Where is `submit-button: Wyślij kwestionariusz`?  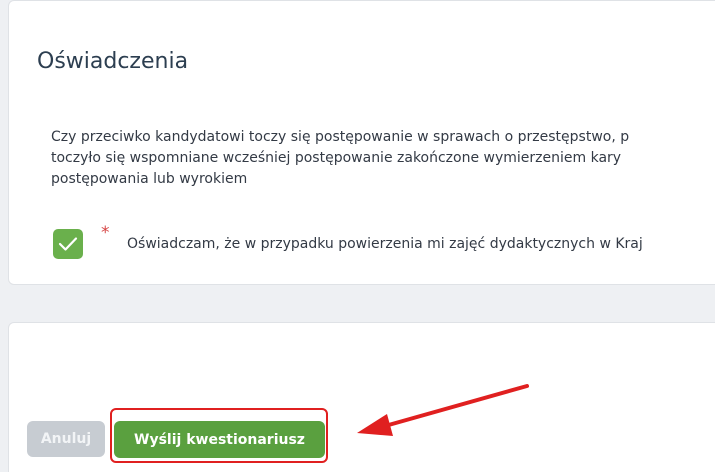
submit-button: Wyślij kwestionariusz is located at coordinates (219, 439).